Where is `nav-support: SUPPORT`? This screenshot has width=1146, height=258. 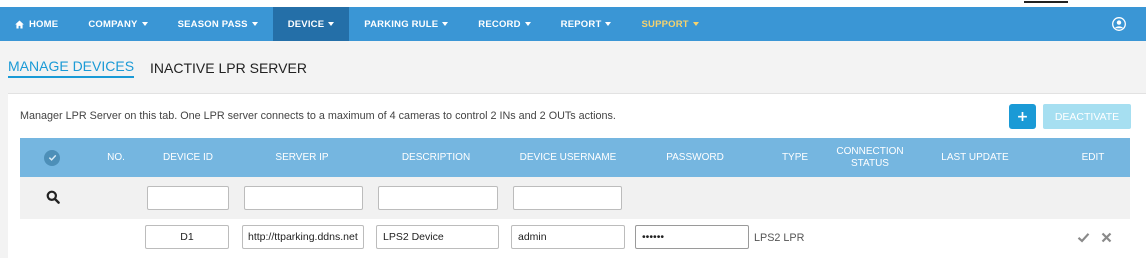
nav-support: SUPPORT is located at coordinates (669, 24).